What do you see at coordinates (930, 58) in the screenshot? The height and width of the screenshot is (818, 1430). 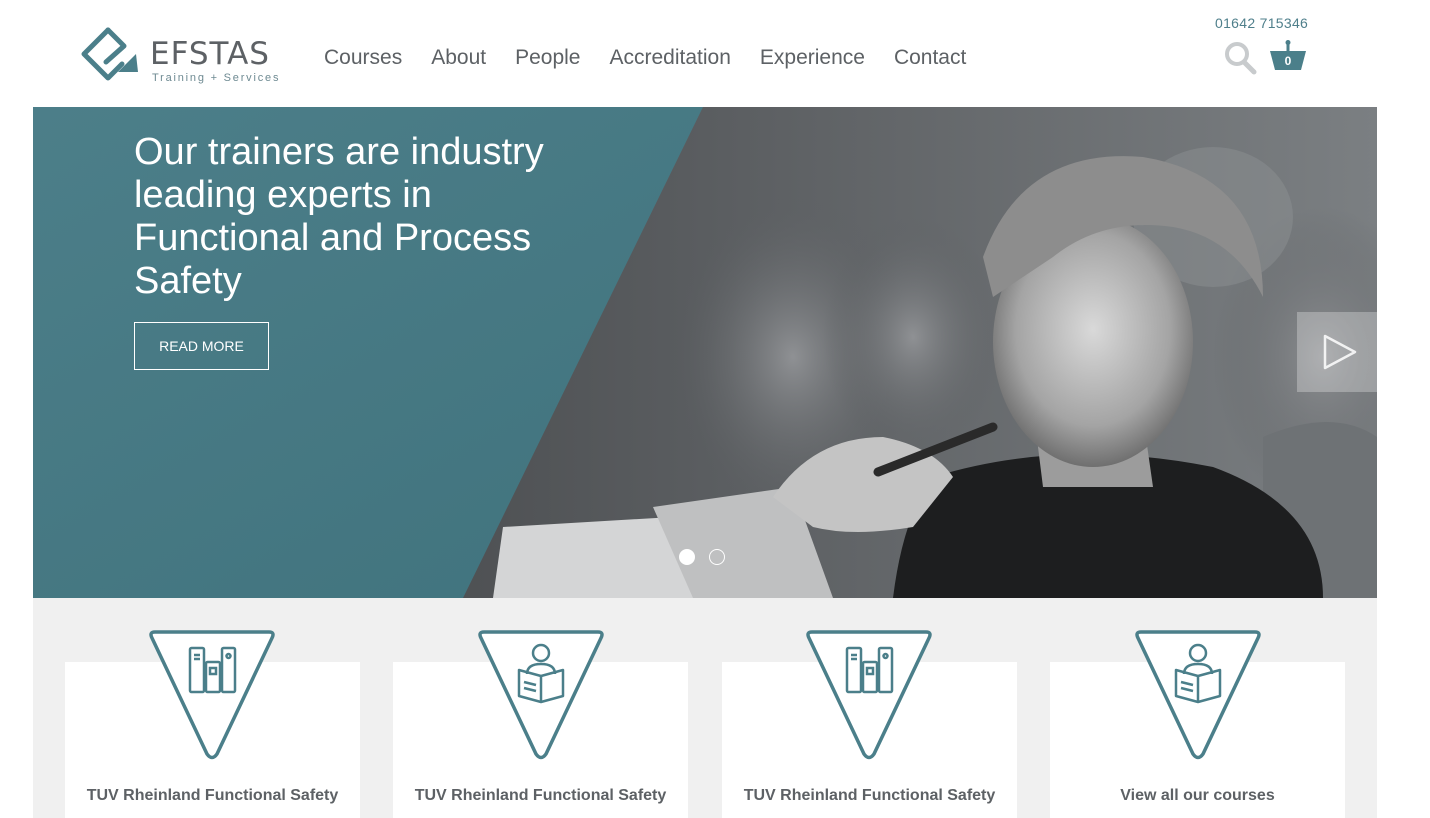 I see `nav-contact: Contact` at bounding box center [930, 58].